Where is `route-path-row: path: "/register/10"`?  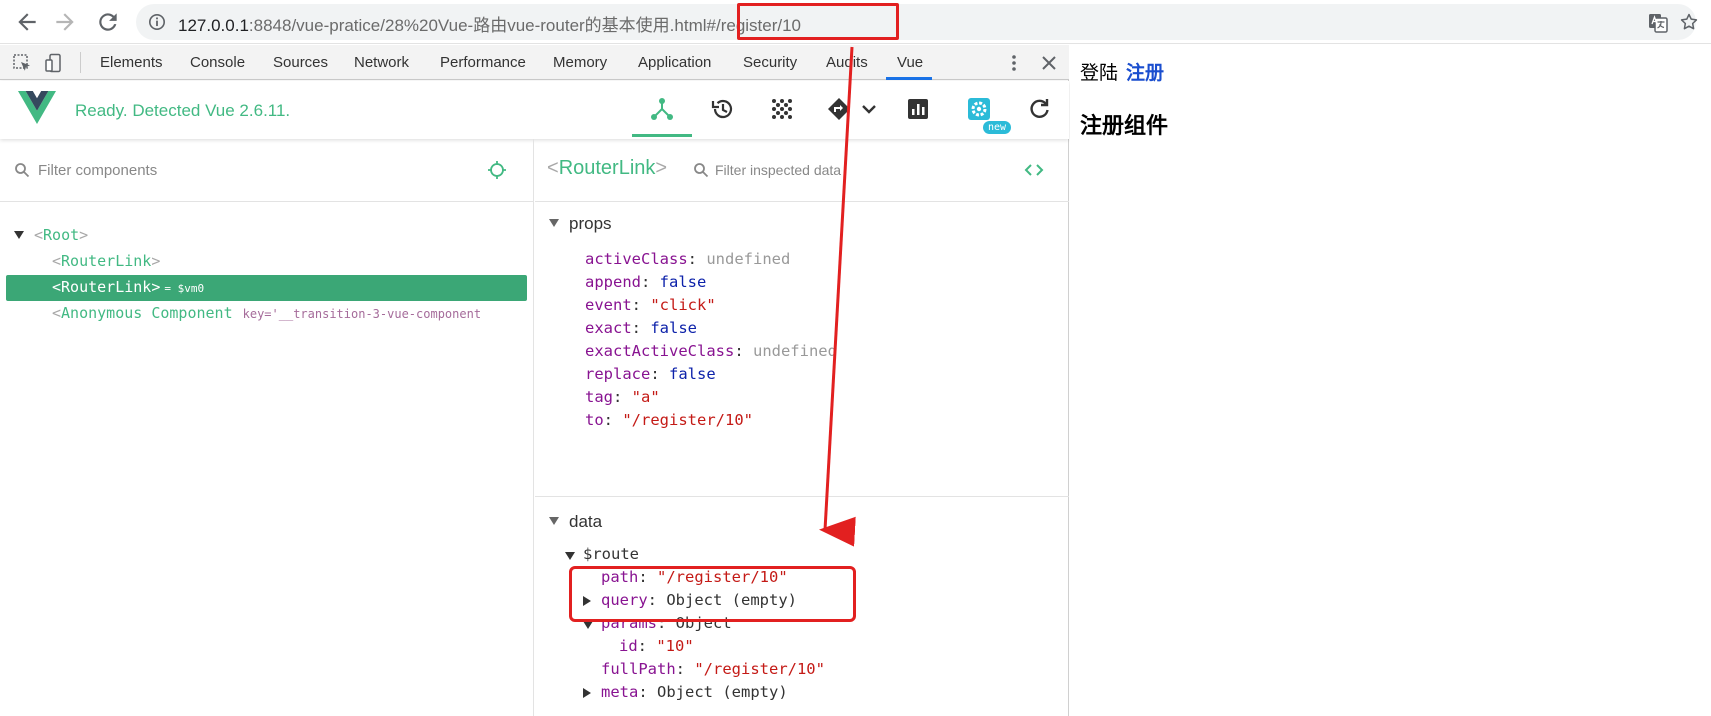 route-path-row: path: "/register/10" is located at coordinates (694, 577).